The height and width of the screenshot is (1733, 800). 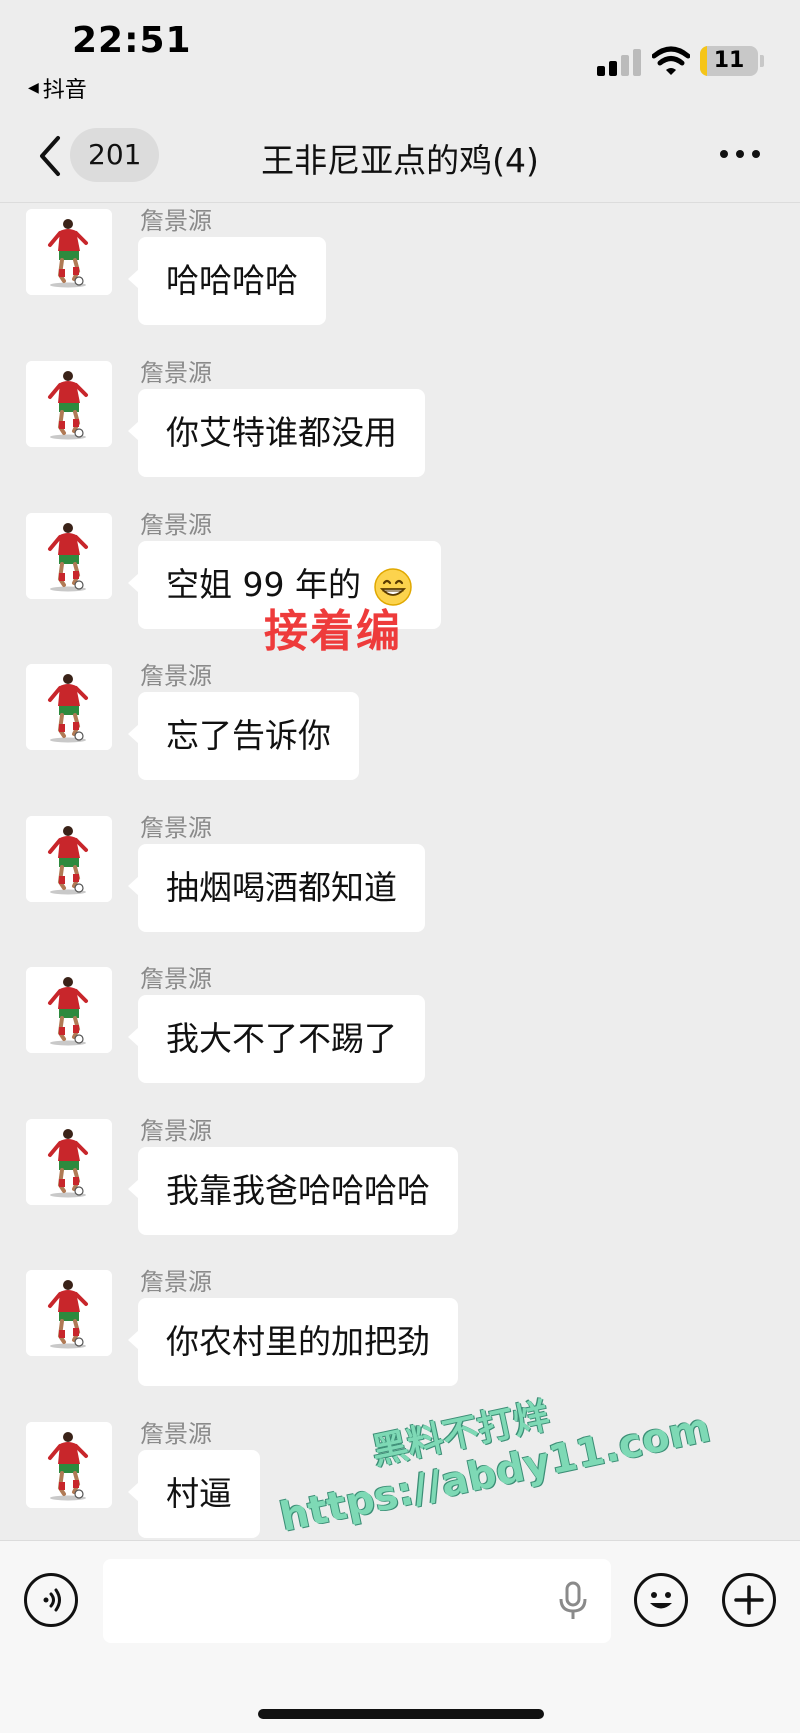 What do you see at coordinates (333, 631) in the screenshot?
I see `overlay-caption: 接着编` at bounding box center [333, 631].